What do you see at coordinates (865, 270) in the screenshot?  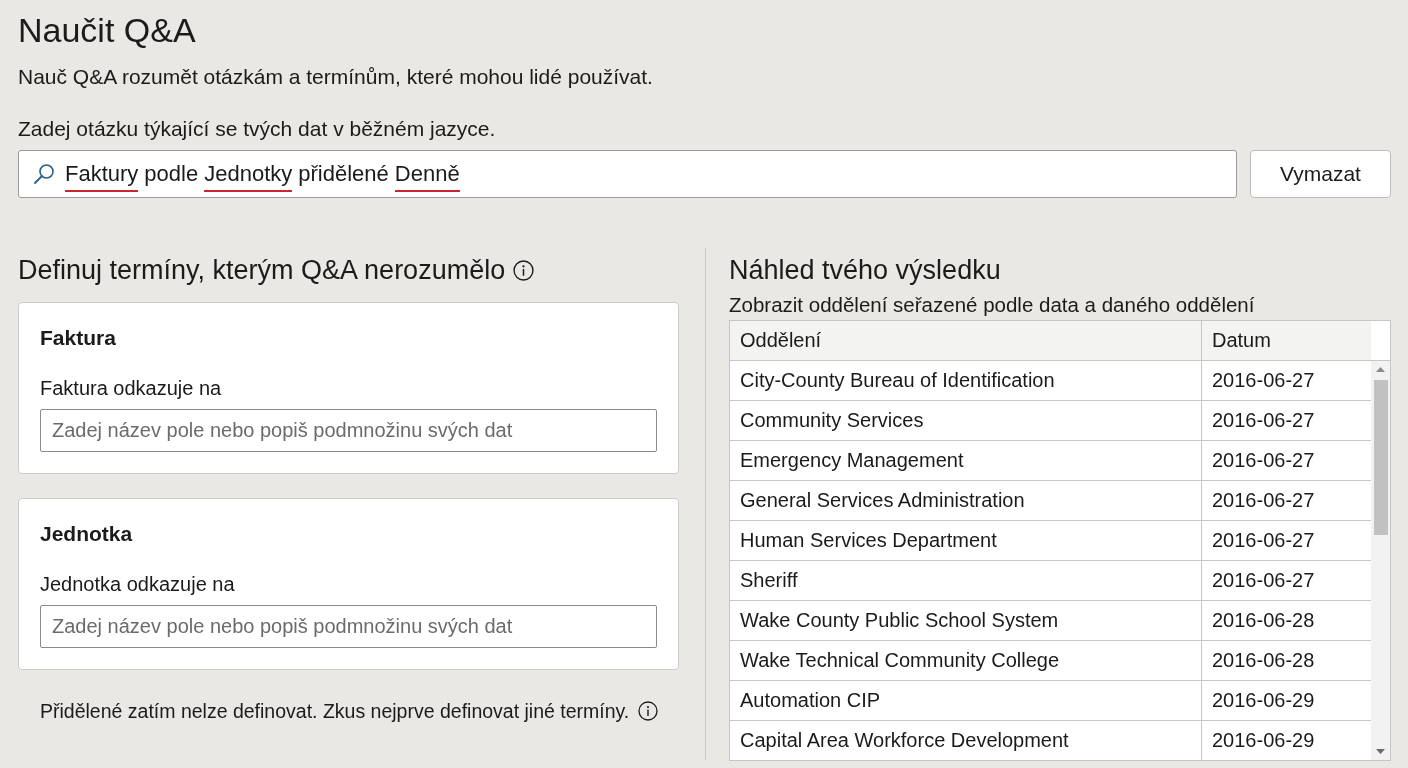 I see `section-heading: Náhled tvého výsledku` at bounding box center [865, 270].